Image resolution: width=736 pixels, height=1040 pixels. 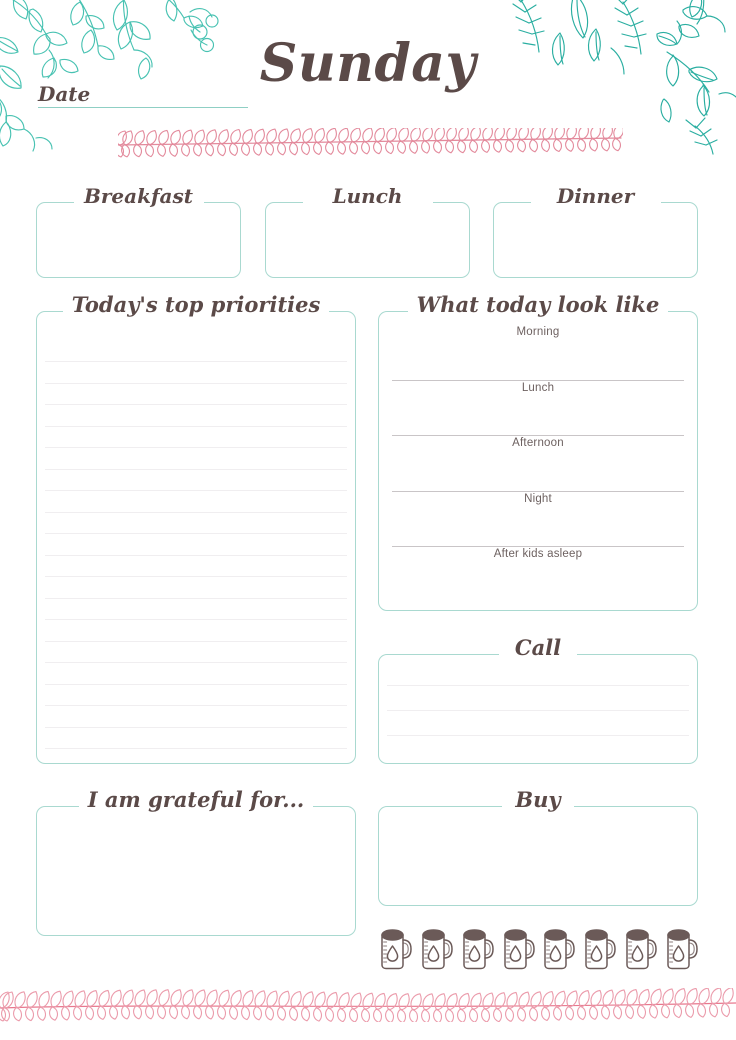 I want to click on schedule-slot-label: Afternoon, so click(x=538, y=443).